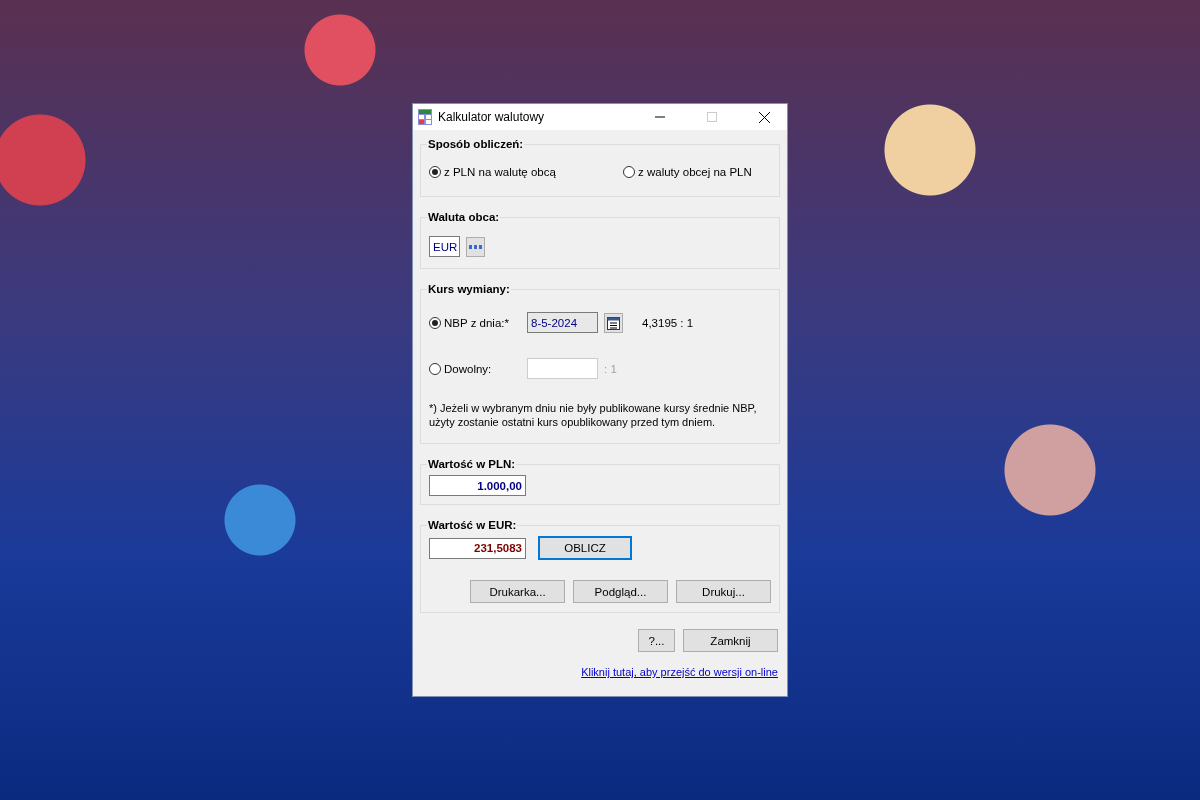 The height and width of the screenshot is (800, 1200). What do you see at coordinates (668, 322) in the screenshot?
I see `rate-text: 4,3195 : 1` at bounding box center [668, 322].